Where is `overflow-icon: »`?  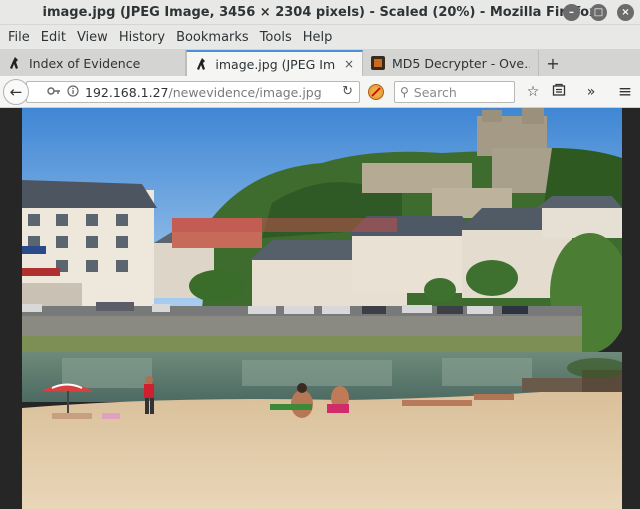
overflow-icon: » is located at coordinates (591, 92).